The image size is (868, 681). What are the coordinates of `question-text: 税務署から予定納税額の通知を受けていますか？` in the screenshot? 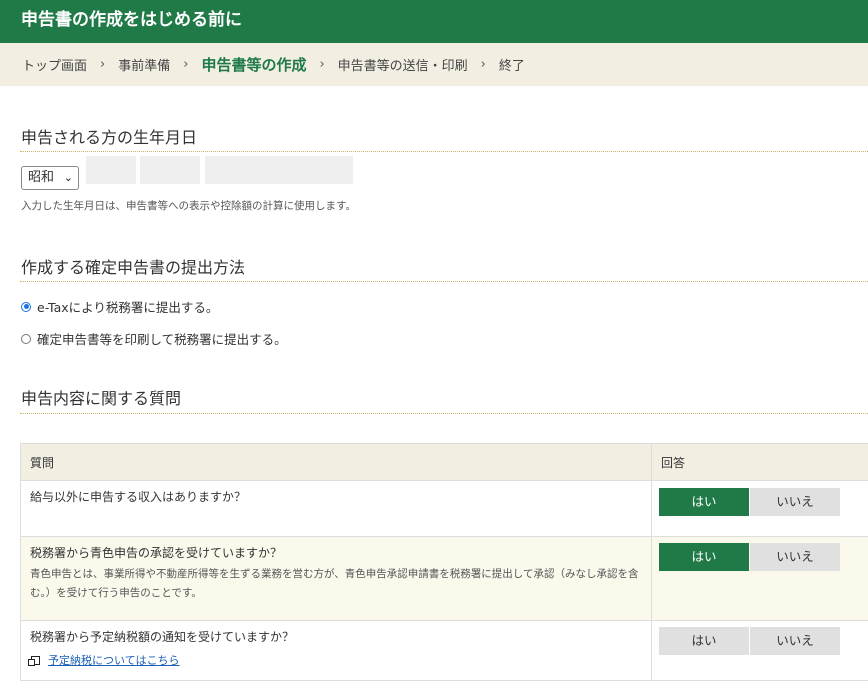 It's located at (336, 636).